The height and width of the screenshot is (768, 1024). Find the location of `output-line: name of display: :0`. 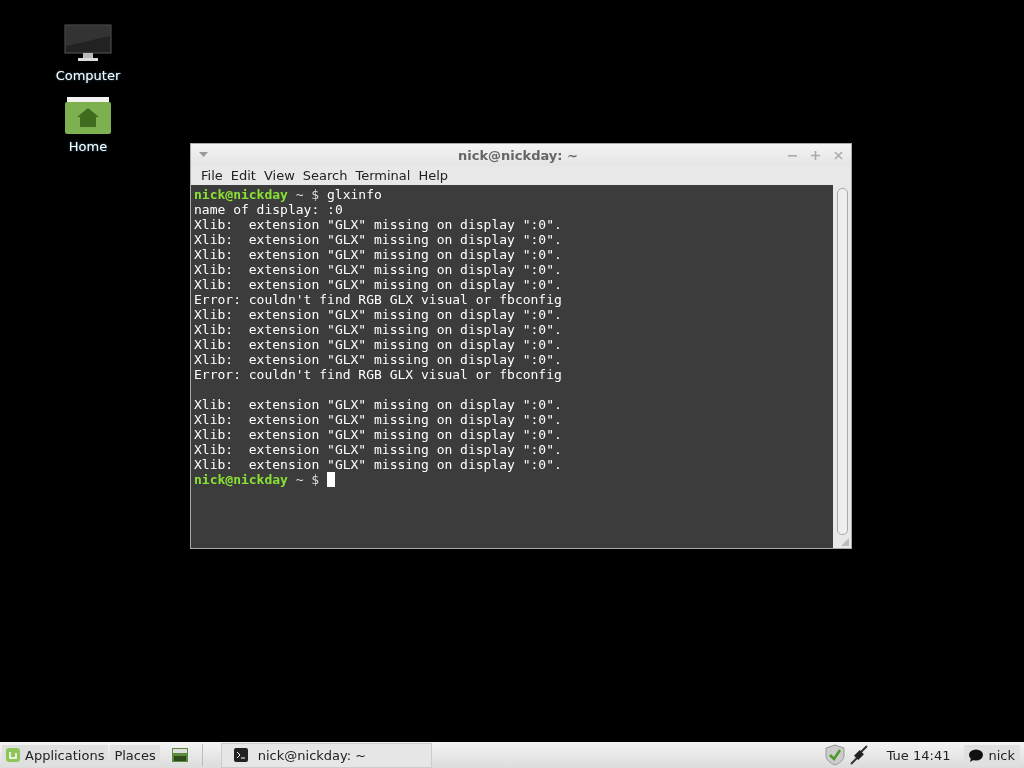

output-line: name of display: :0 is located at coordinates (268, 209).